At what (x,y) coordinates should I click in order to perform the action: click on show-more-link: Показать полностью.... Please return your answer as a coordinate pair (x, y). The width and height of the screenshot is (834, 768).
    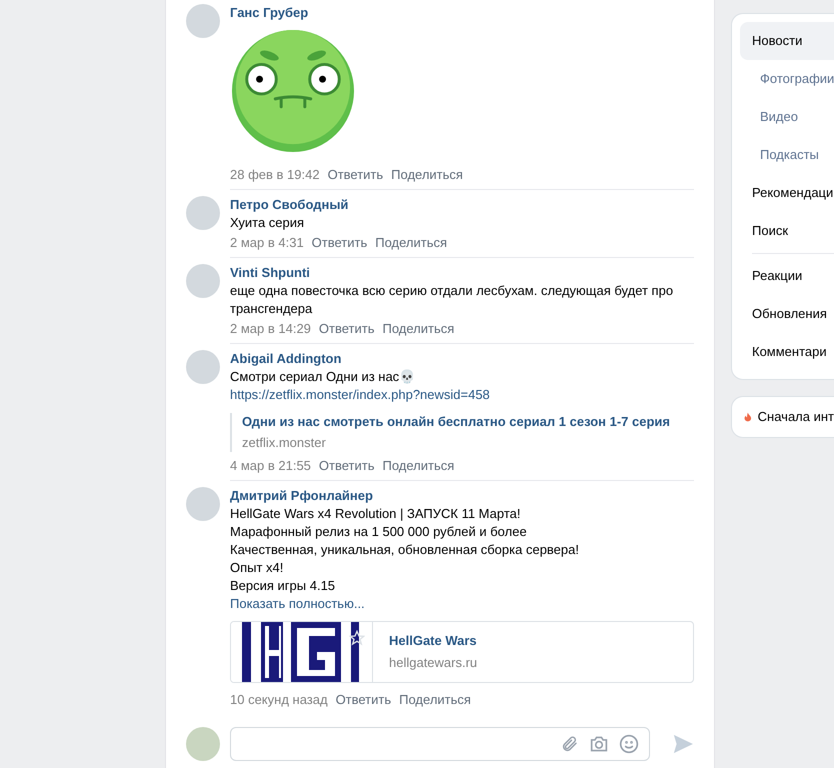
    Looking at the image, I should click on (297, 604).